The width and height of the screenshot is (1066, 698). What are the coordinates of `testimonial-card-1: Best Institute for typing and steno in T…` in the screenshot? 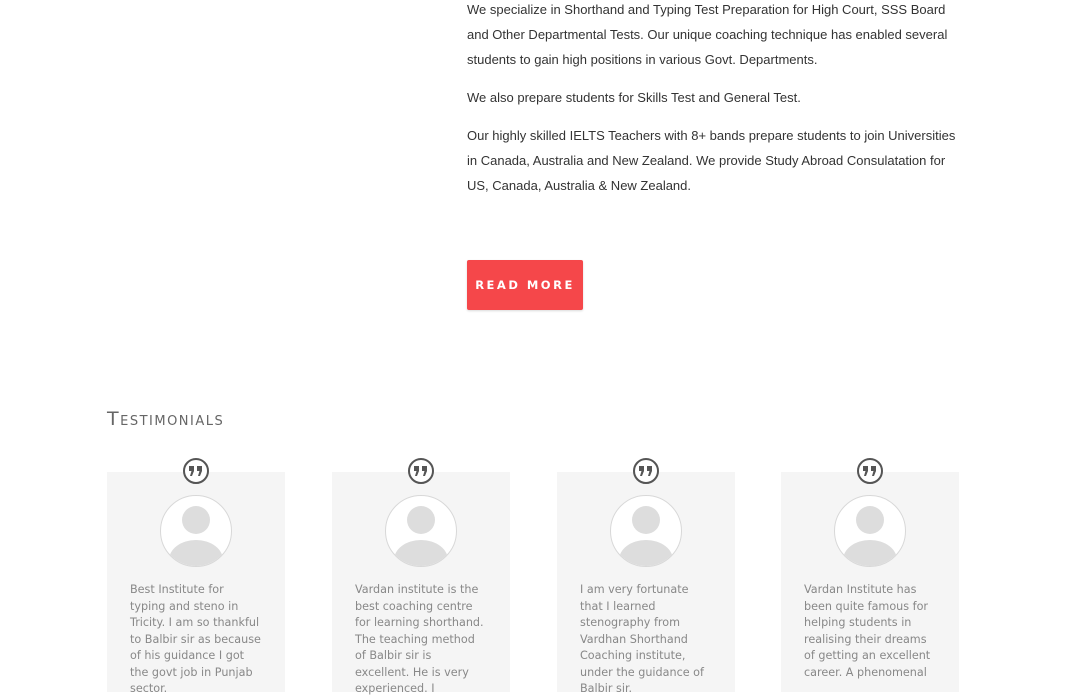 It's located at (196, 576).